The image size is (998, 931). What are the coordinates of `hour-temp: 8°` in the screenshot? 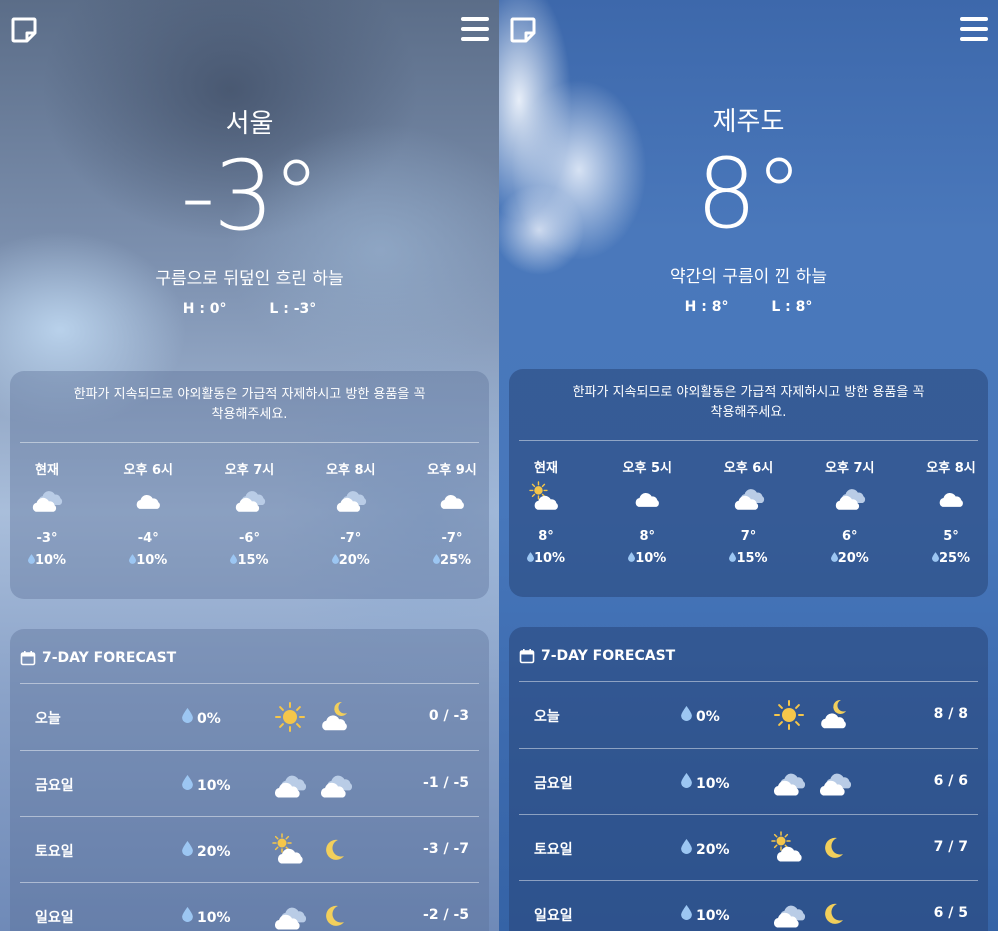 It's located at (546, 536).